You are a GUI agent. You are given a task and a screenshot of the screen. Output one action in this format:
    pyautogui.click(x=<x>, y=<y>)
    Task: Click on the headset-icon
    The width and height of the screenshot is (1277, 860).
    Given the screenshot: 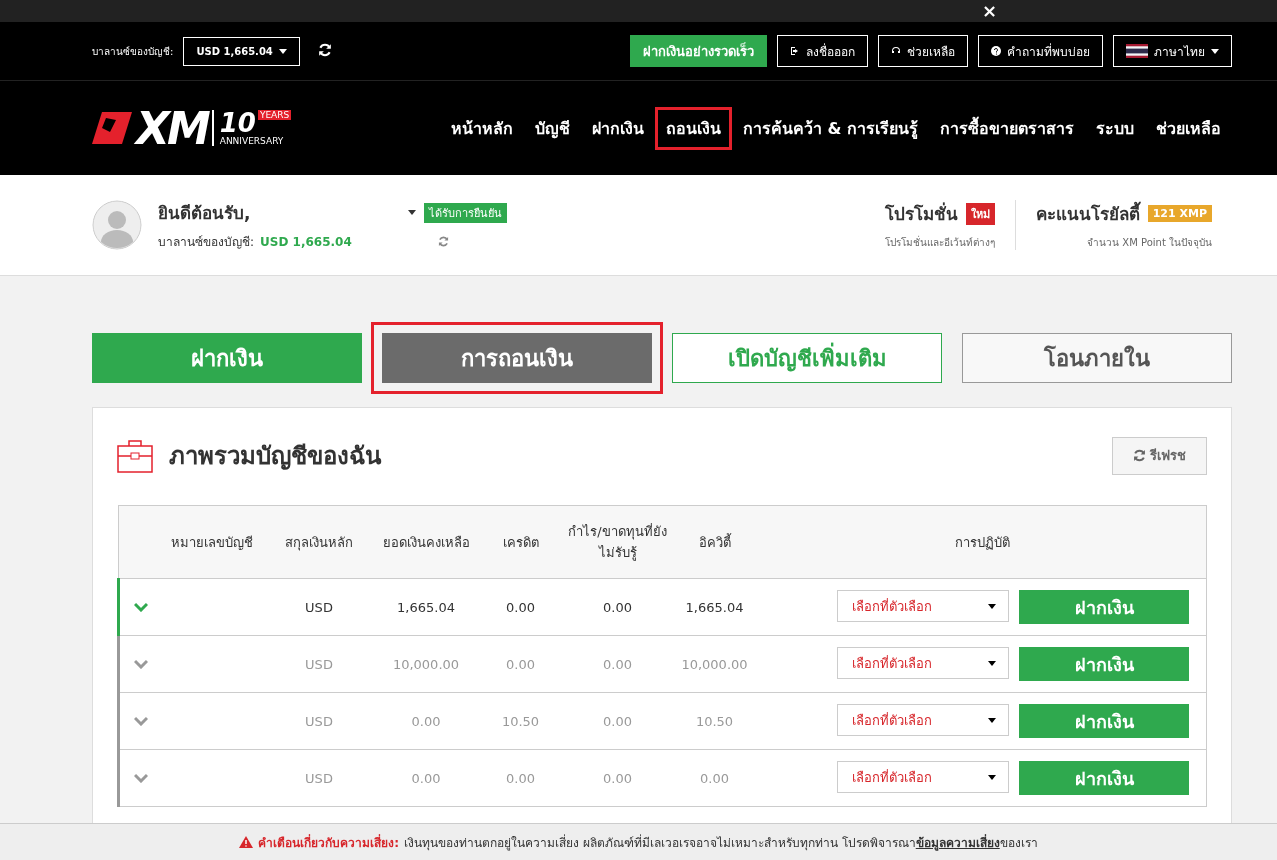 What is the action you would take?
    pyautogui.click(x=896, y=51)
    